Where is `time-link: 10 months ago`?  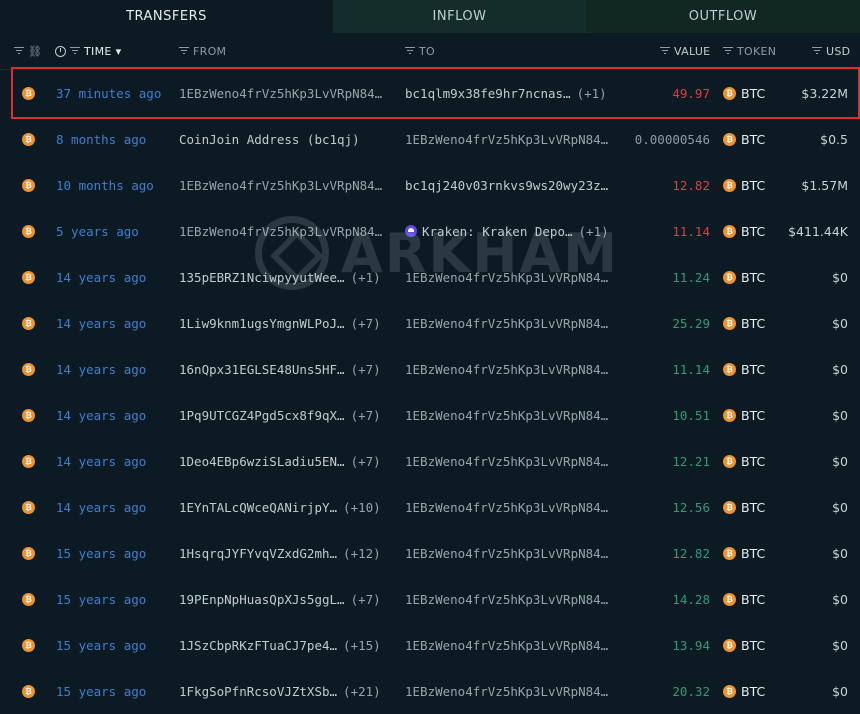
time-link: 10 months ago is located at coordinates (105, 185).